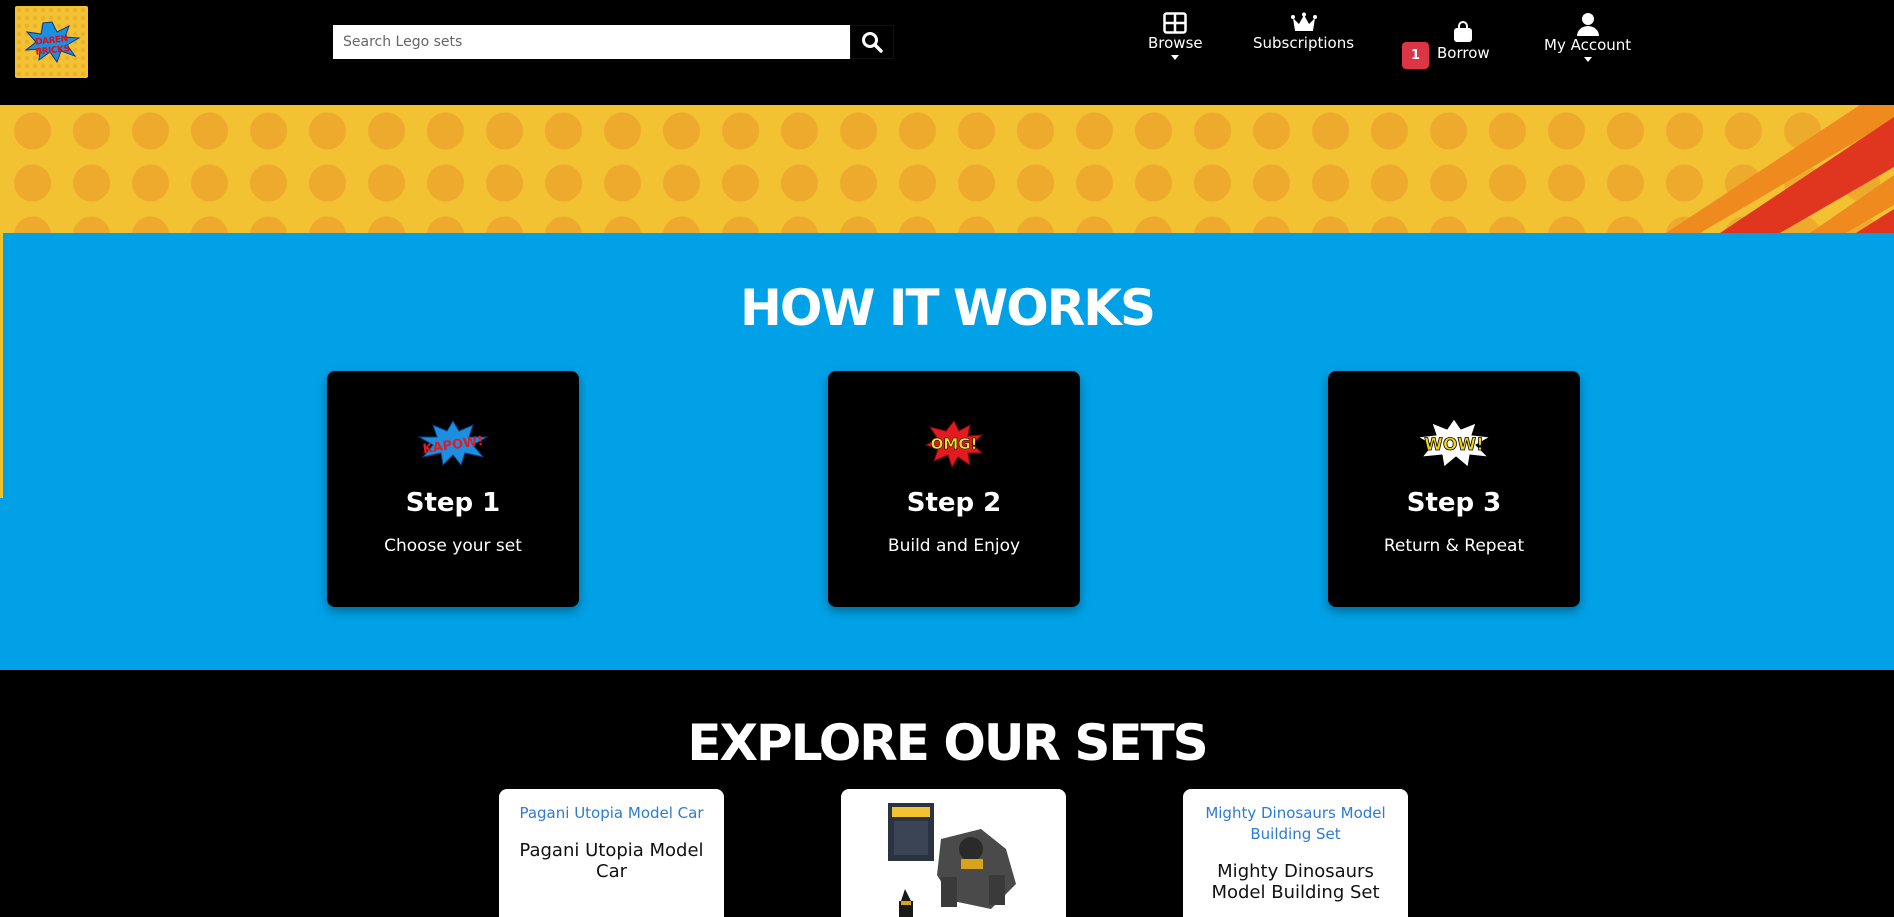  What do you see at coordinates (1295, 882) in the screenshot?
I see `set-name: Mighty Dinosaurs Model Building Set` at bounding box center [1295, 882].